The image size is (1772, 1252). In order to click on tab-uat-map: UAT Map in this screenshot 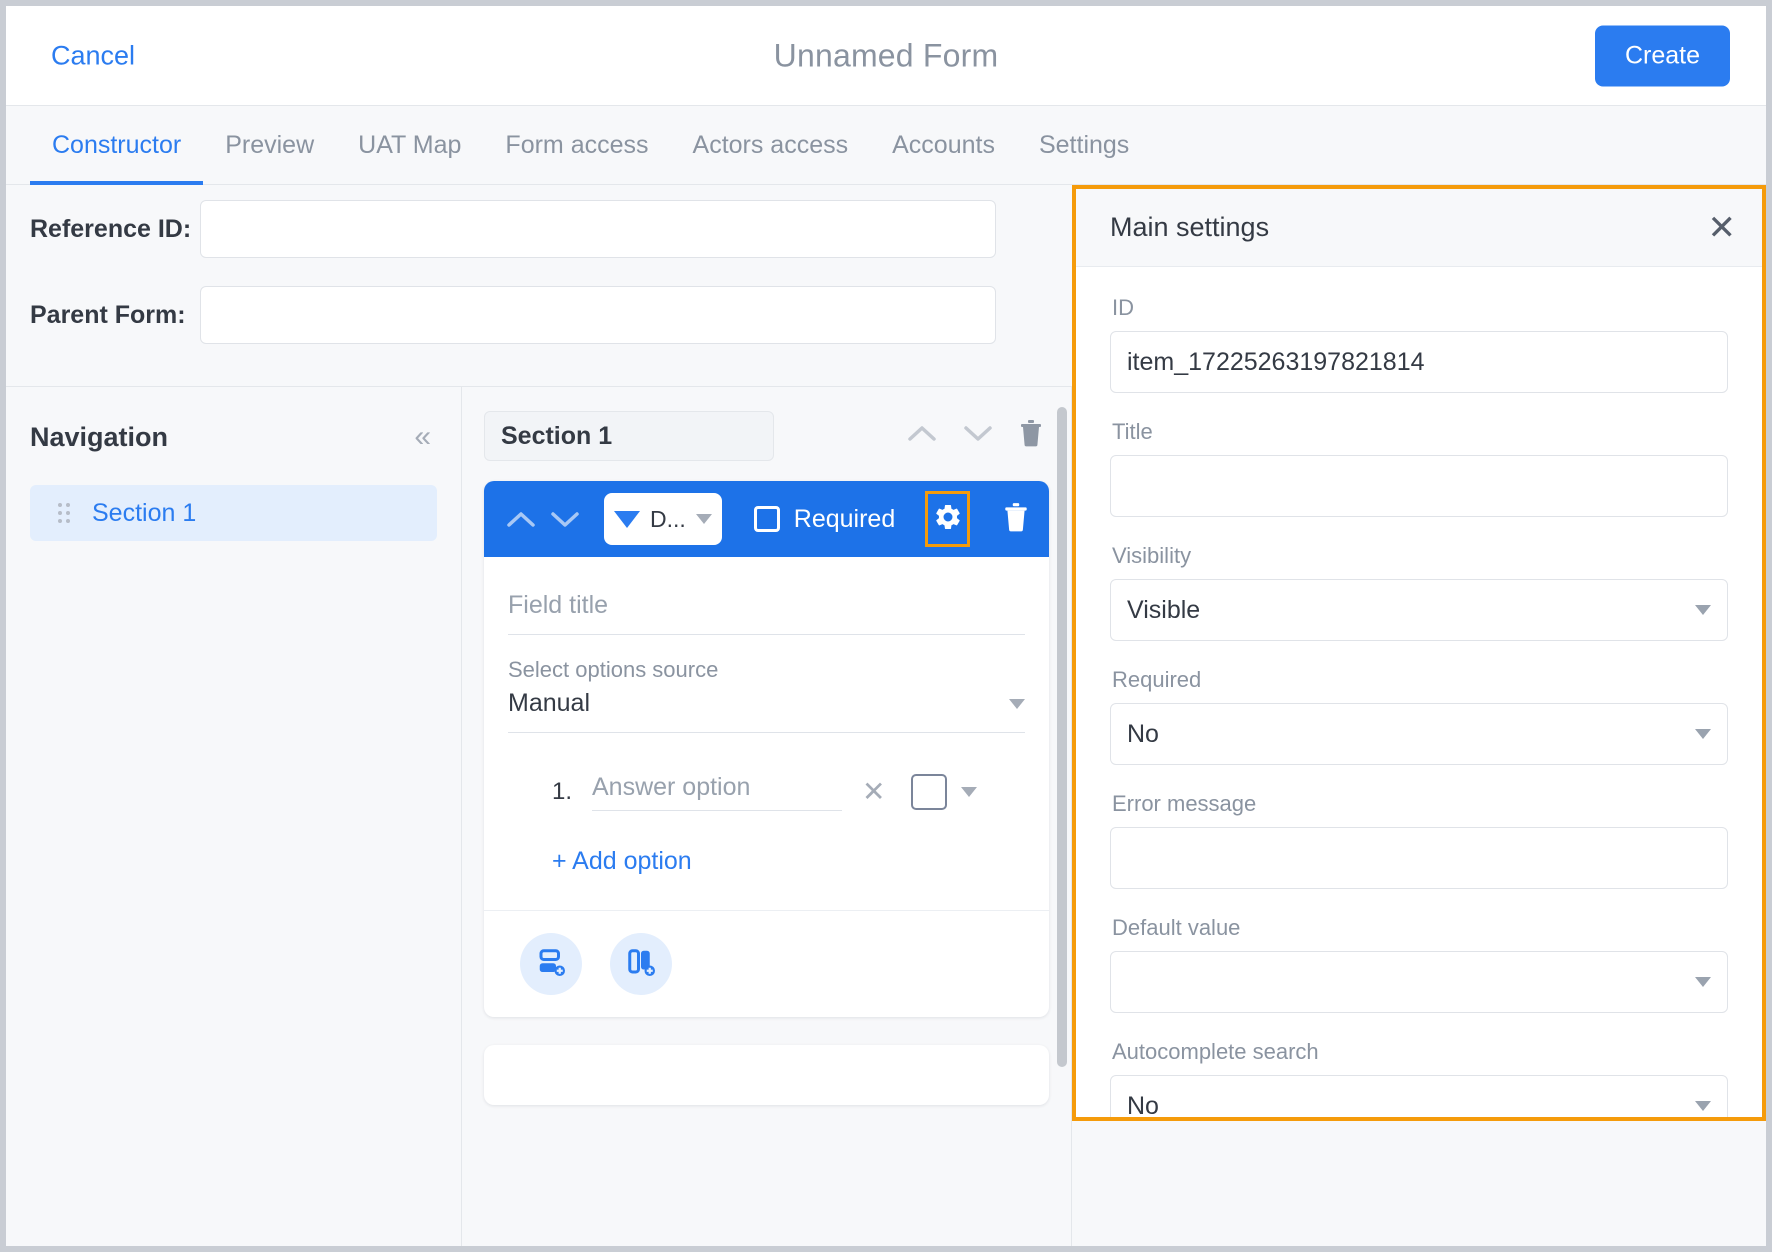, I will do `click(409, 146)`.